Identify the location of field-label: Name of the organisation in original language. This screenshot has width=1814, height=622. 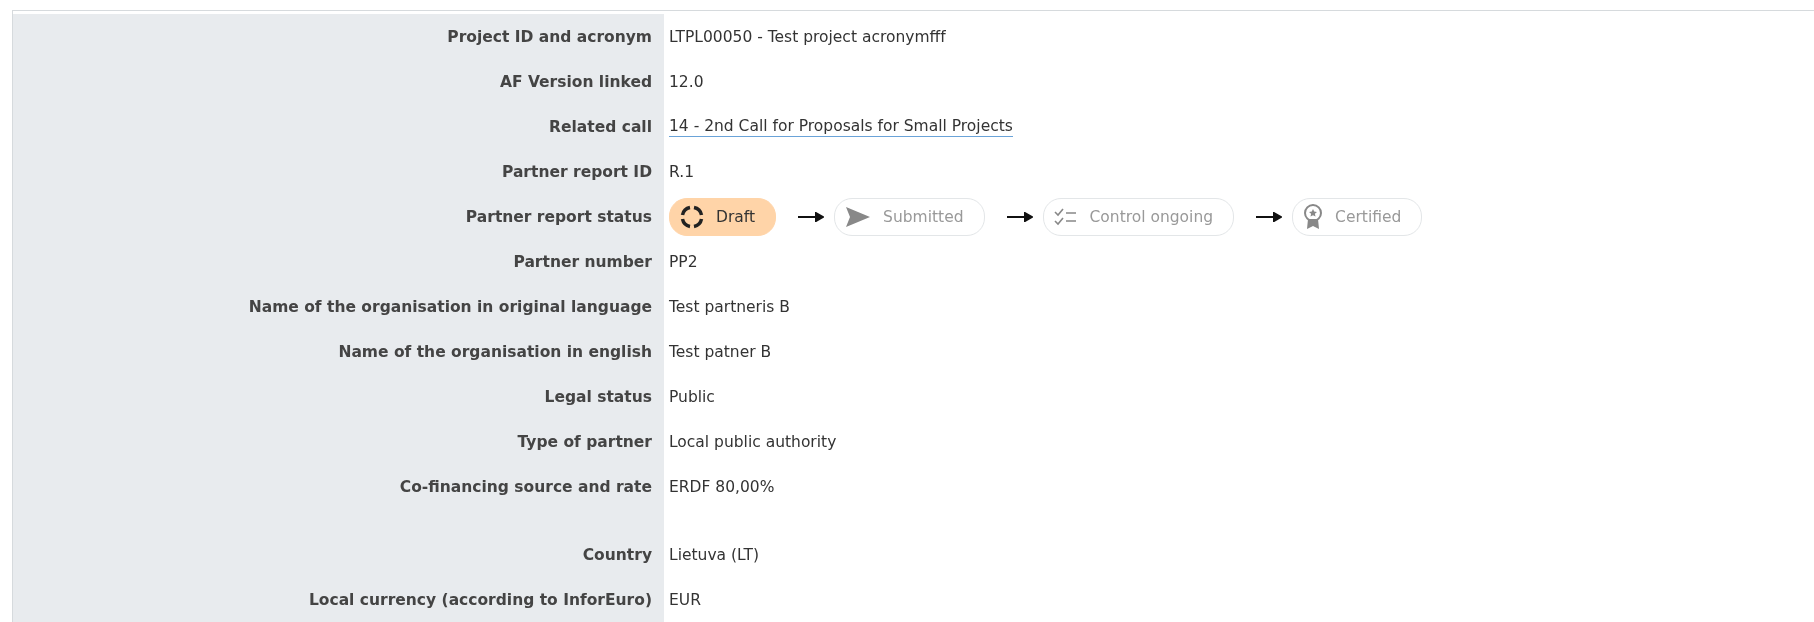
(450, 306).